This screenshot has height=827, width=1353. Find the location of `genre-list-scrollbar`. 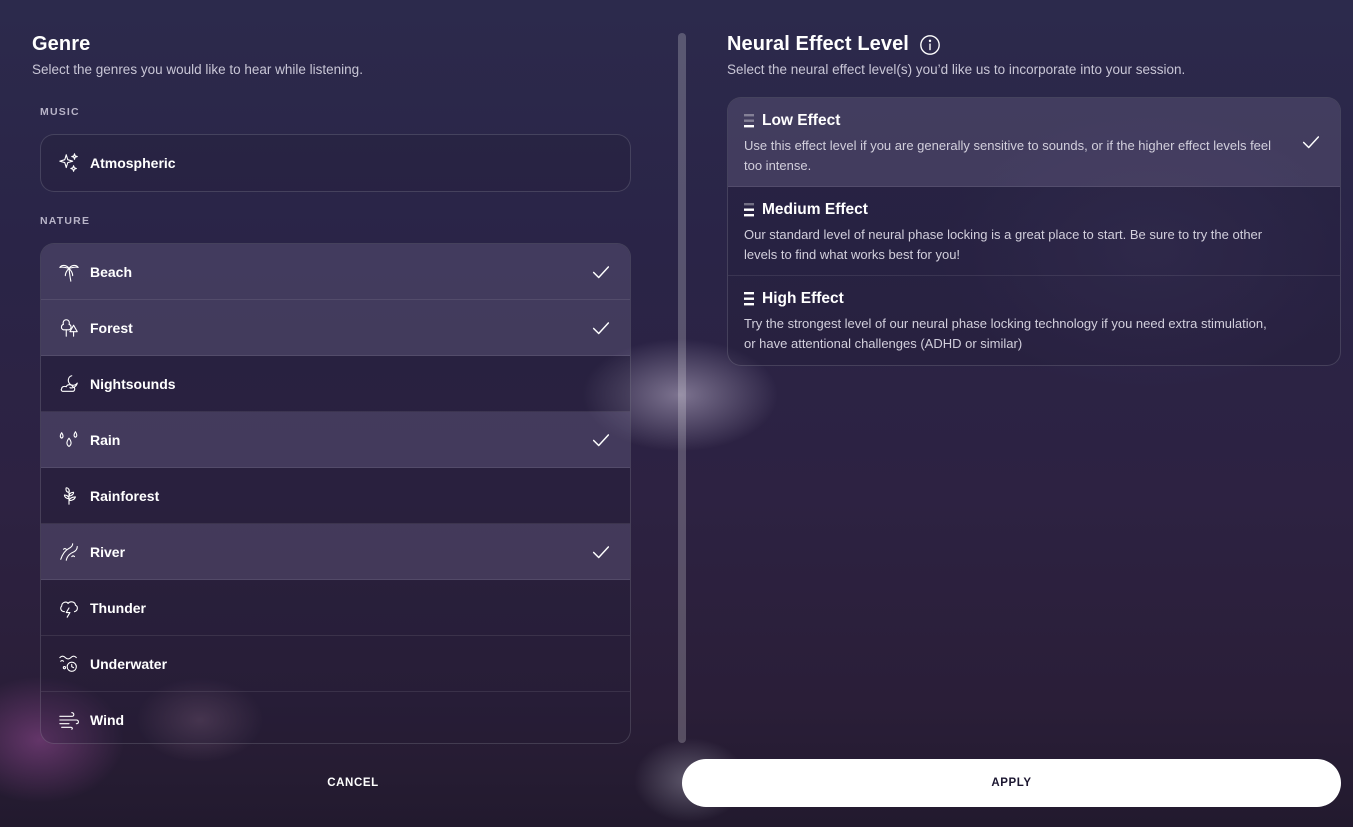

genre-list-scrollbar is located at coordinates (682, 388).